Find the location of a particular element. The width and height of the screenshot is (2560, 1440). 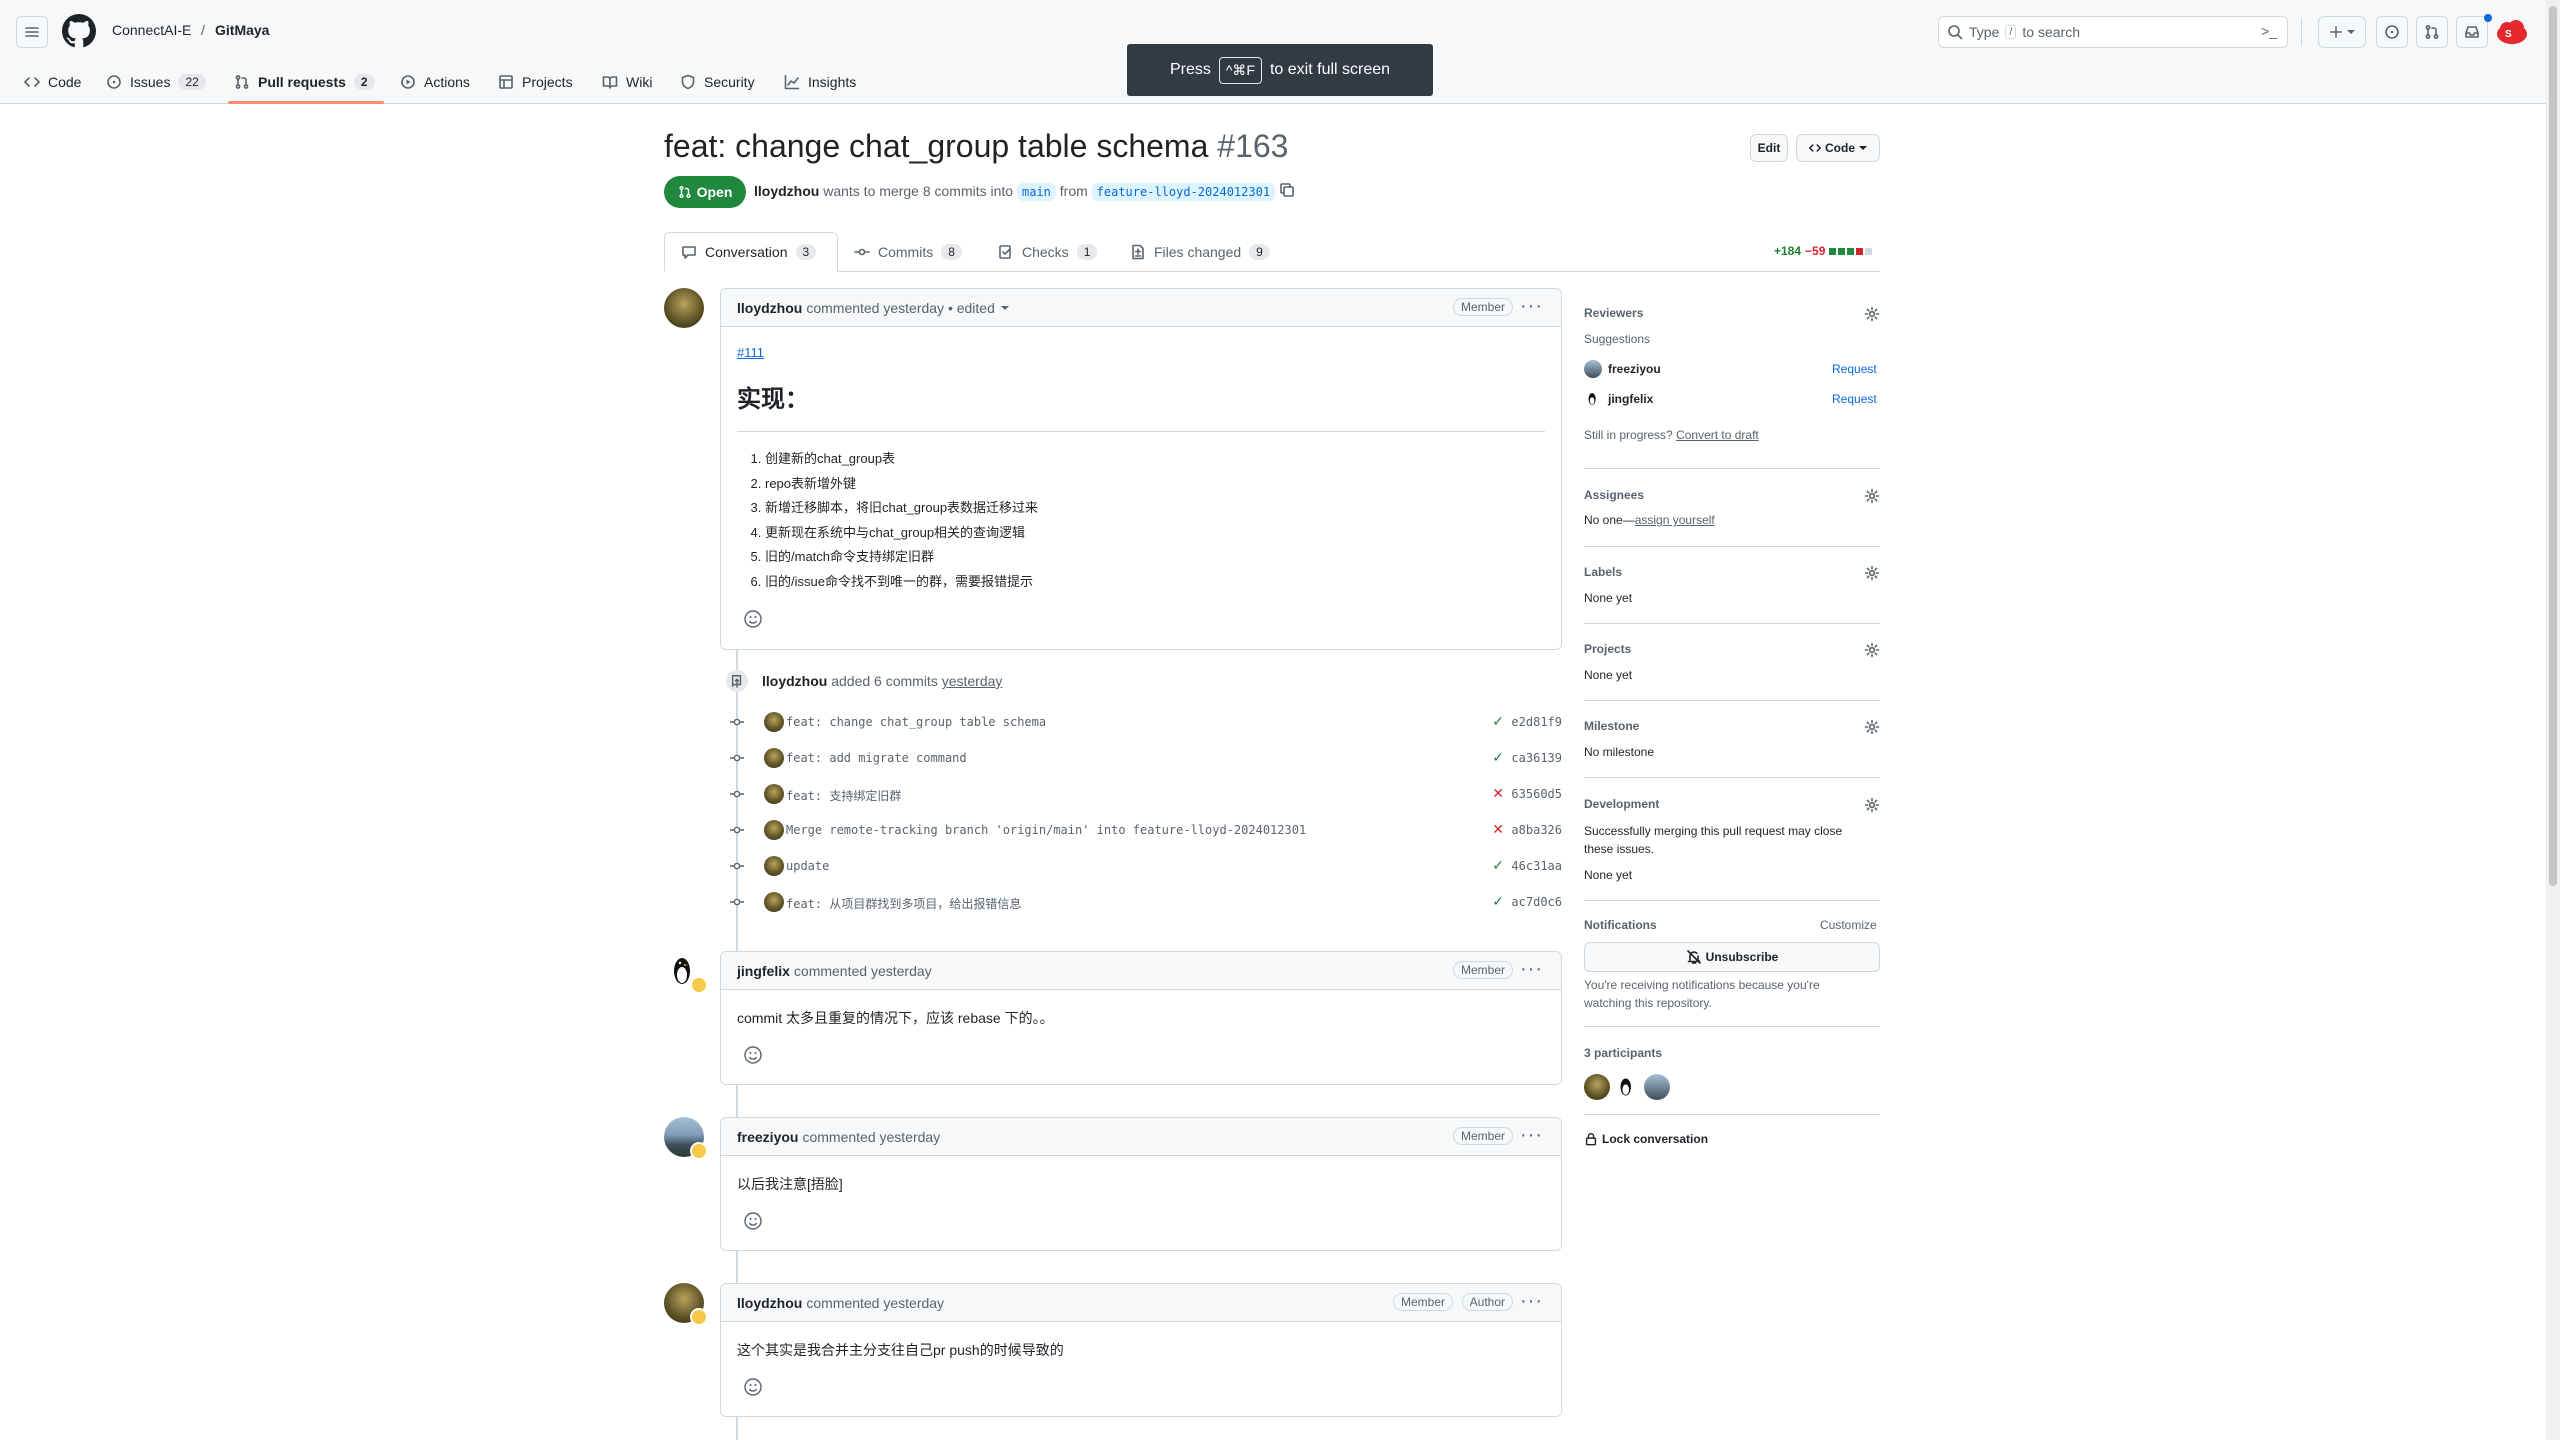

github-logo-icon is located at coordinates (79, 31).